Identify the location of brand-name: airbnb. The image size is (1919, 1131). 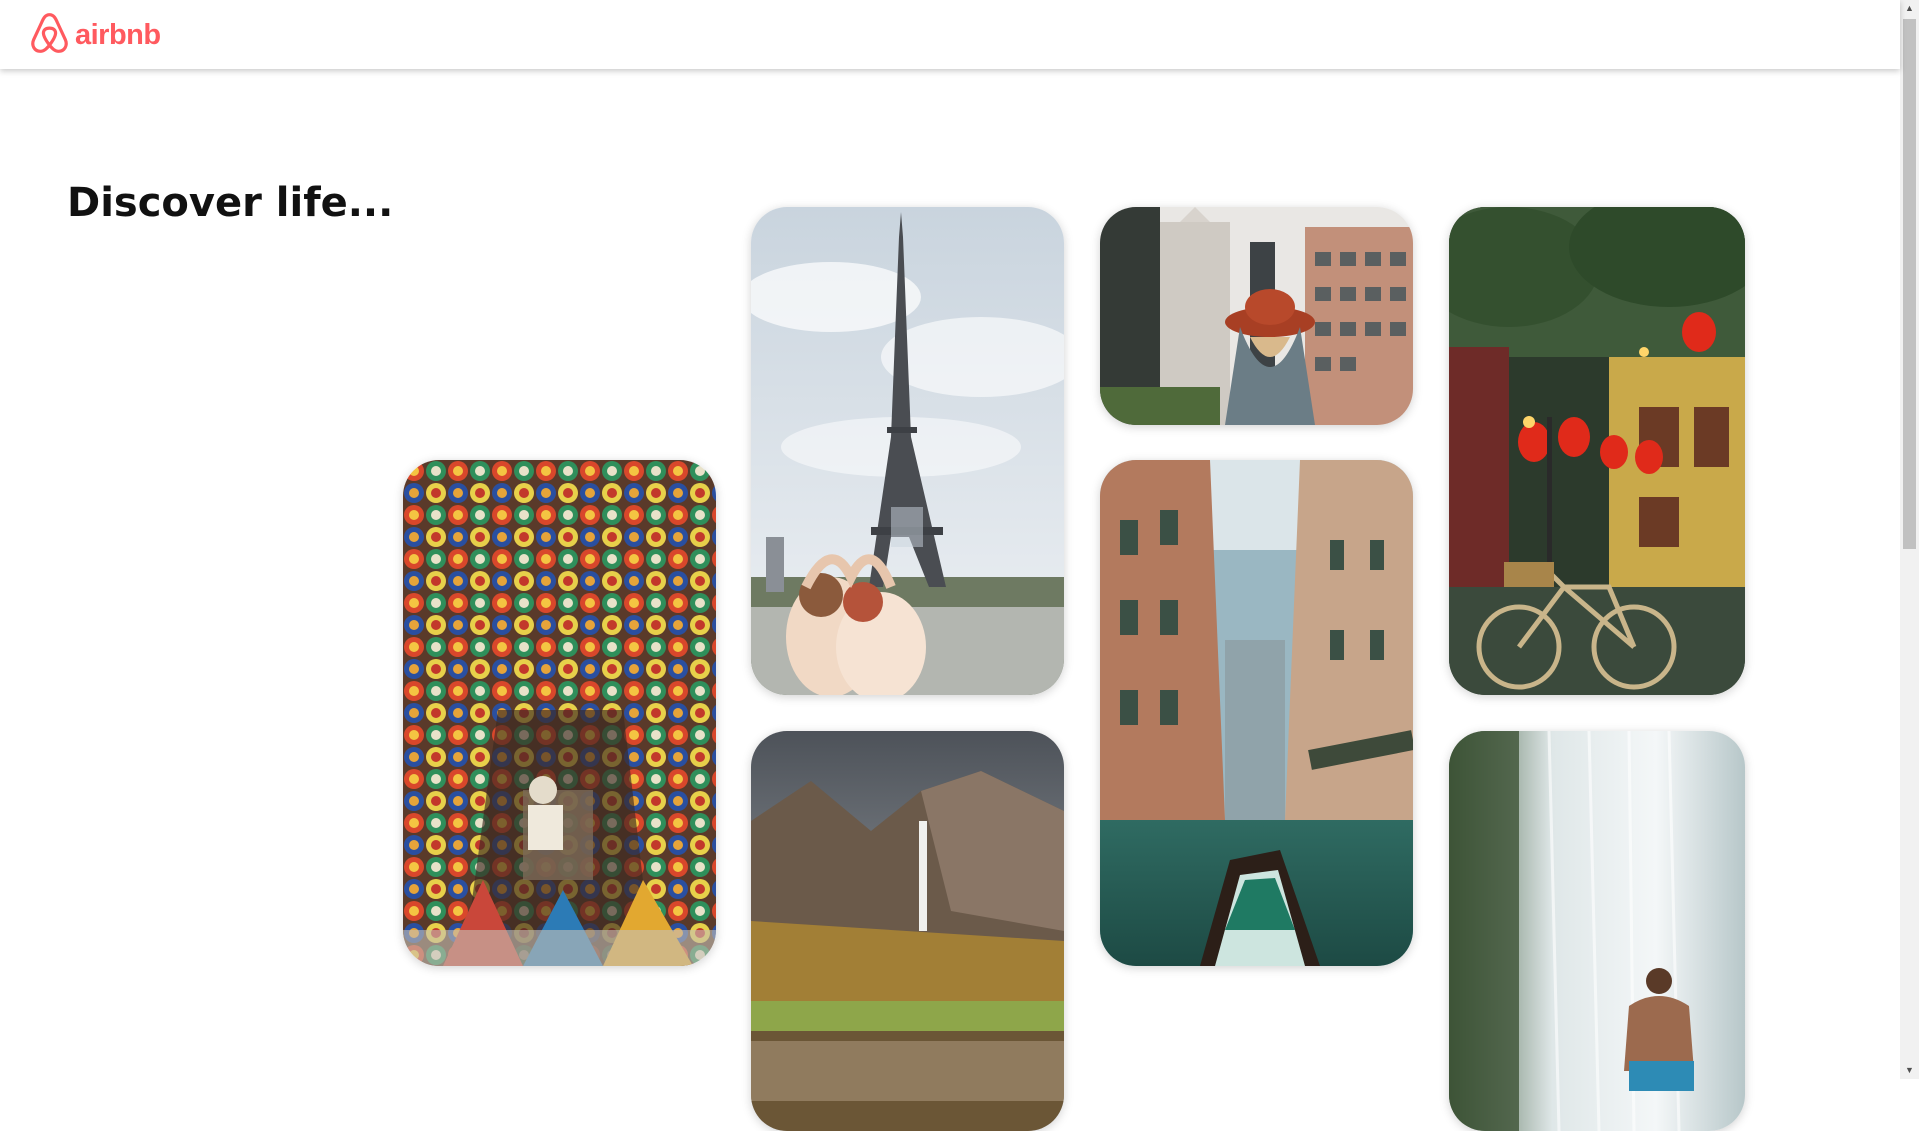
(118, 34).